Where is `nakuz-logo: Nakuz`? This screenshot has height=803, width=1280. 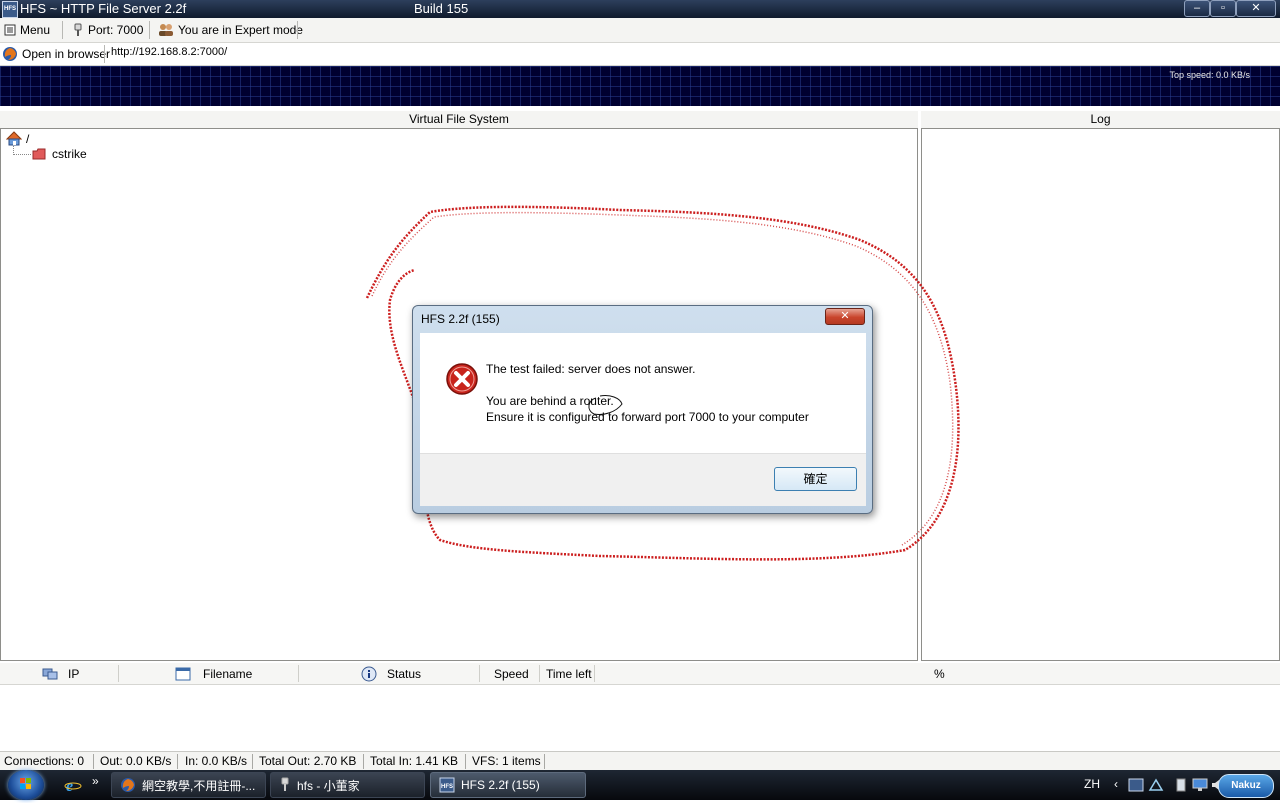
nakuz-logo: Nakuz is located at coordinates (1246, 786).